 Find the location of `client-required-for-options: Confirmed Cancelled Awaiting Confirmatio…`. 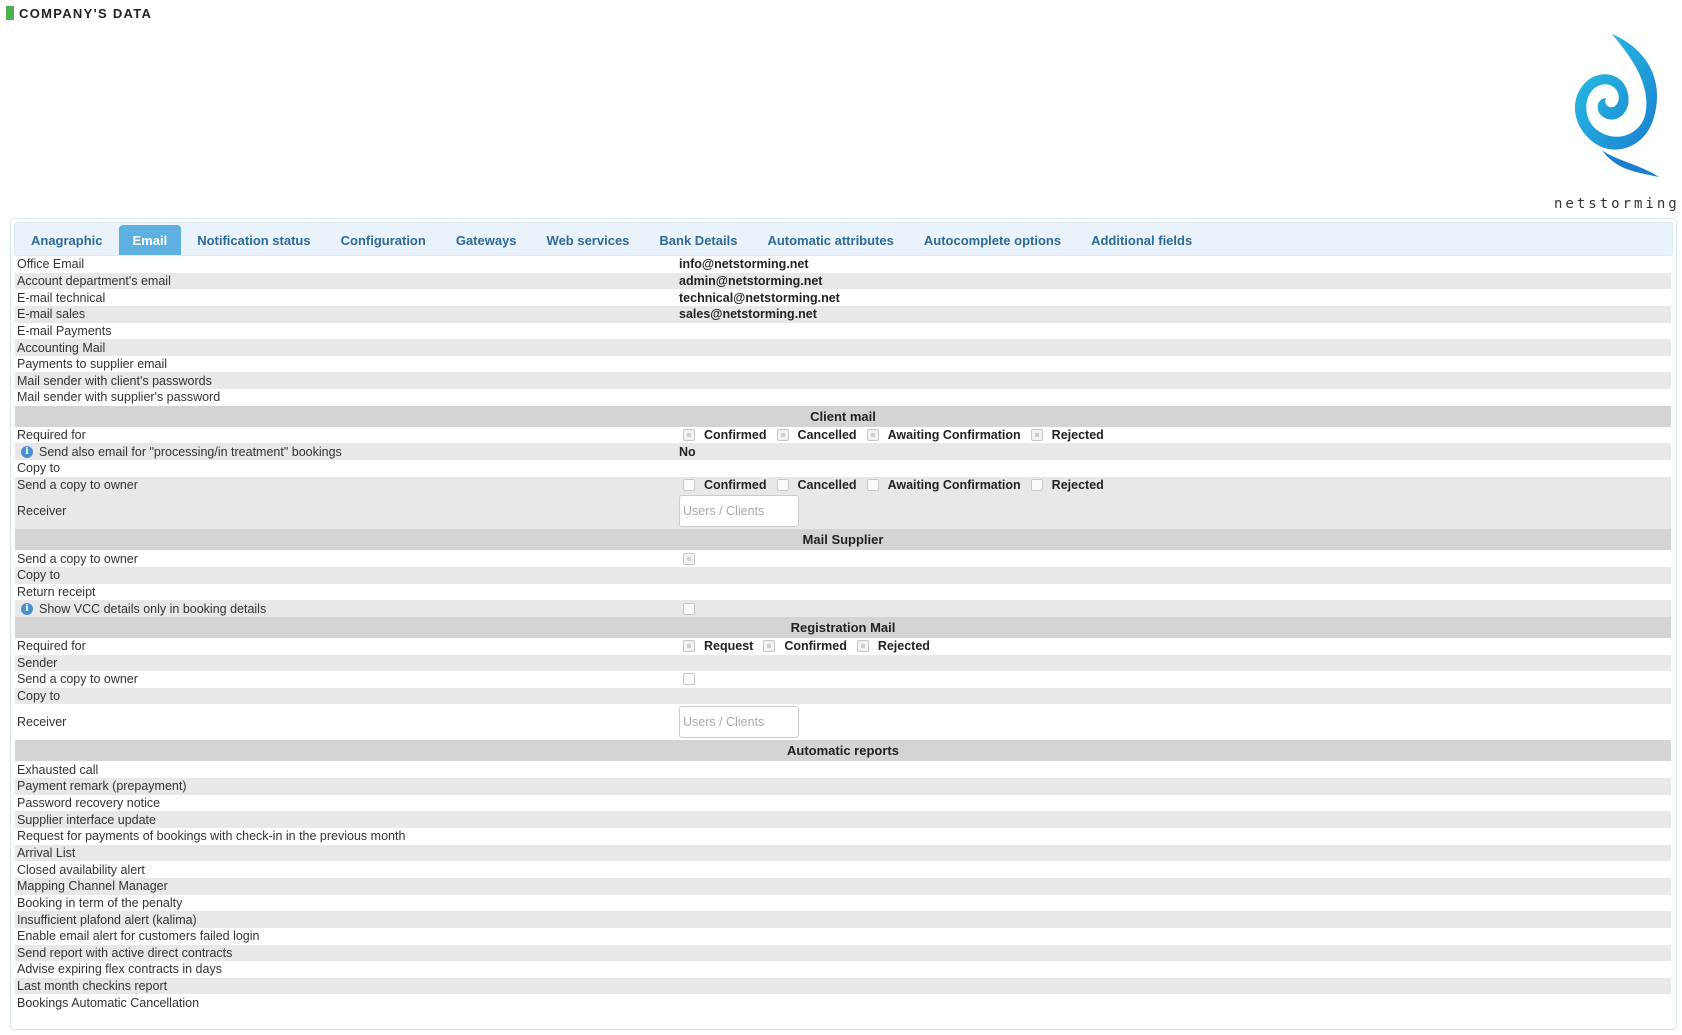

client-required-for-options: Confirmed Cancelled Awaiting Confirmatio… is located at coordinates (1175, 435).